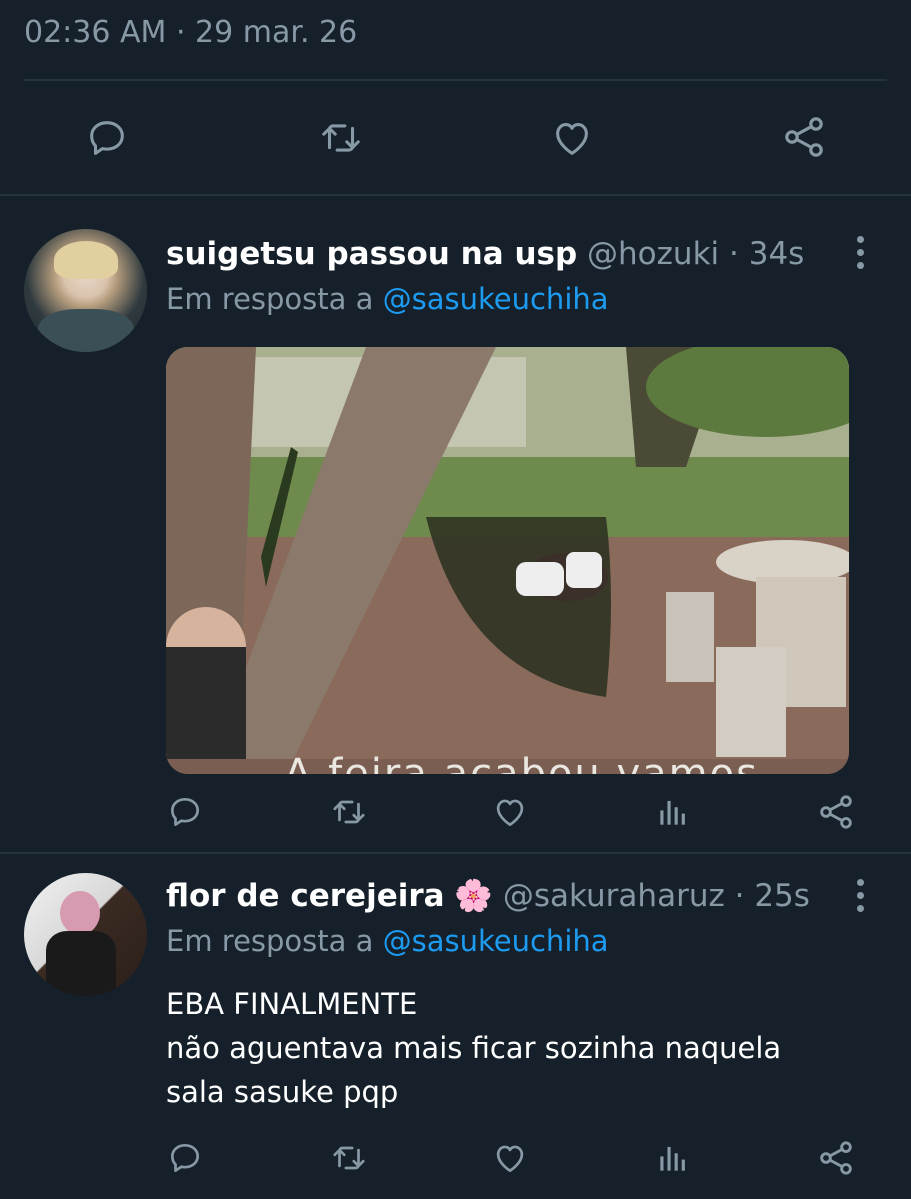  Describe the element at coordinates (95, 32) in the screenshot. I see `tweet-time: 02:36 AM` at that location.